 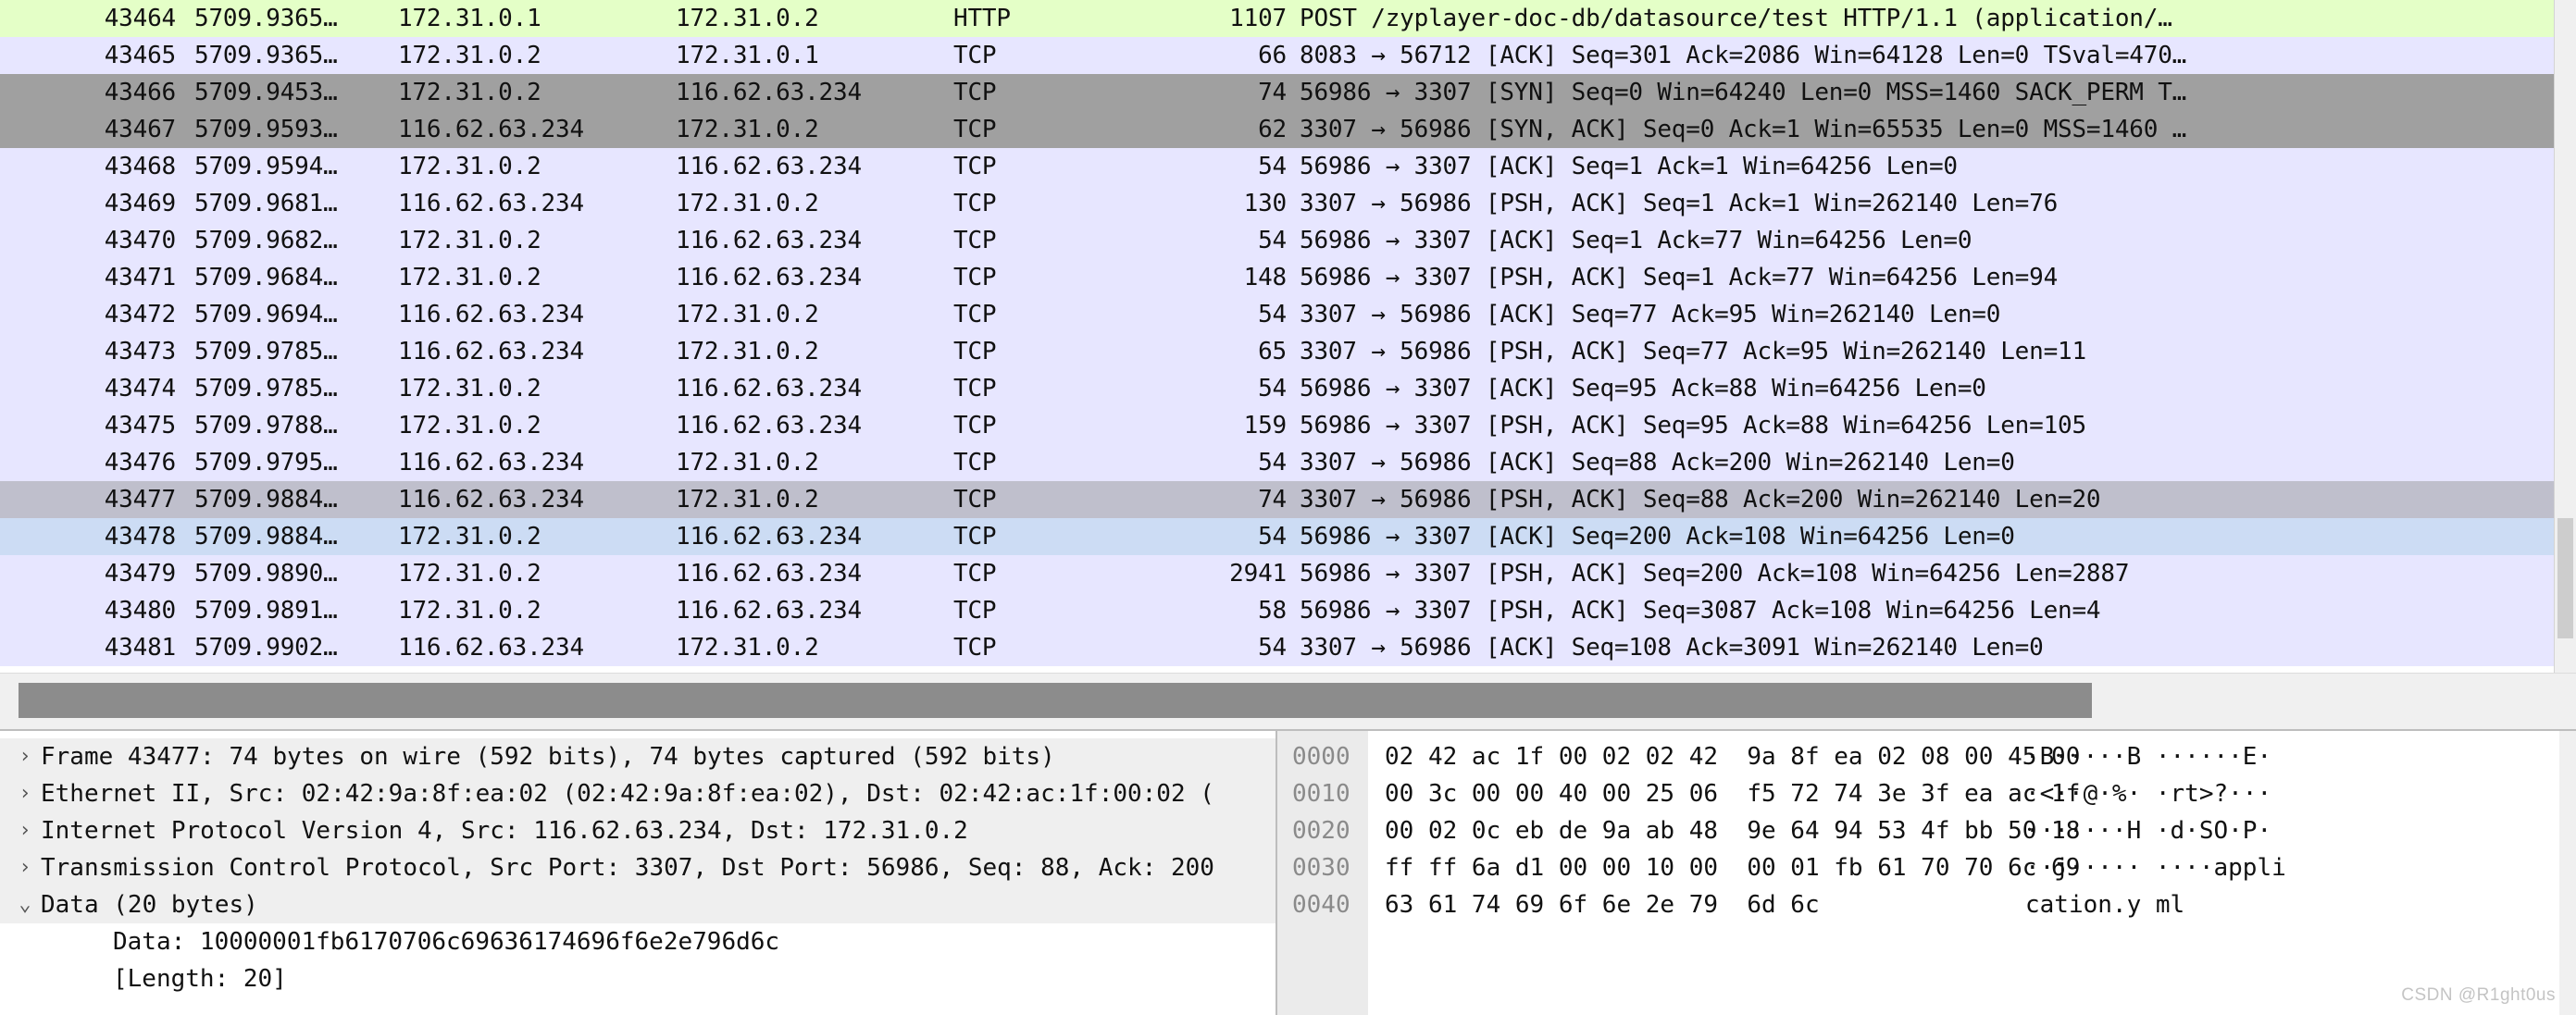 What do you see at coordinates (2565, 663) in the screenshot?
I see `scroll-down-arrow-icon` at bounding box center [2565, 663].